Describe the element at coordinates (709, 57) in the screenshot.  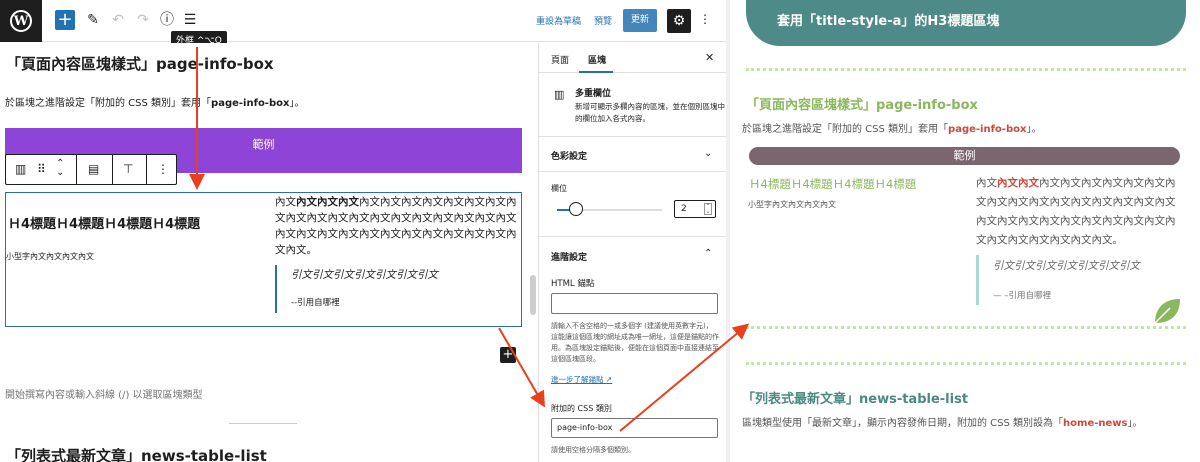
I see `close-icon: ✕` at that location.